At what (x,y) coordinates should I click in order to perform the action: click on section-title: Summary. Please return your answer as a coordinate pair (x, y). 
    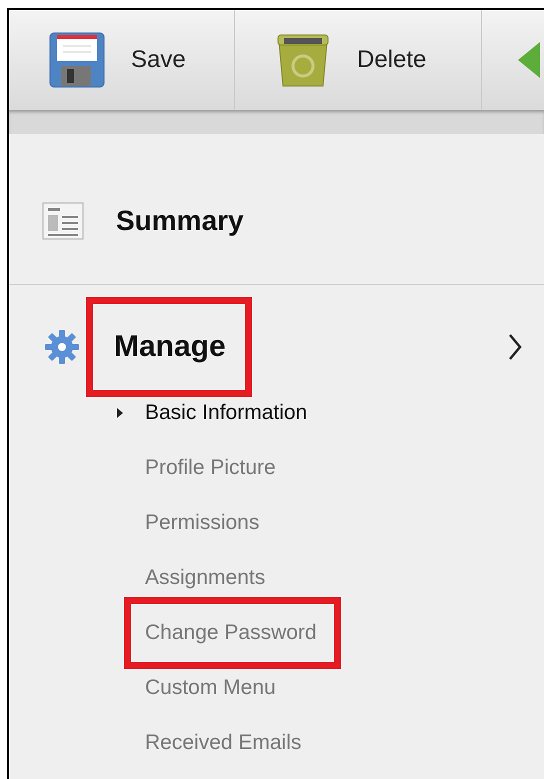
    Looking at the image, I should click on (180, 220).